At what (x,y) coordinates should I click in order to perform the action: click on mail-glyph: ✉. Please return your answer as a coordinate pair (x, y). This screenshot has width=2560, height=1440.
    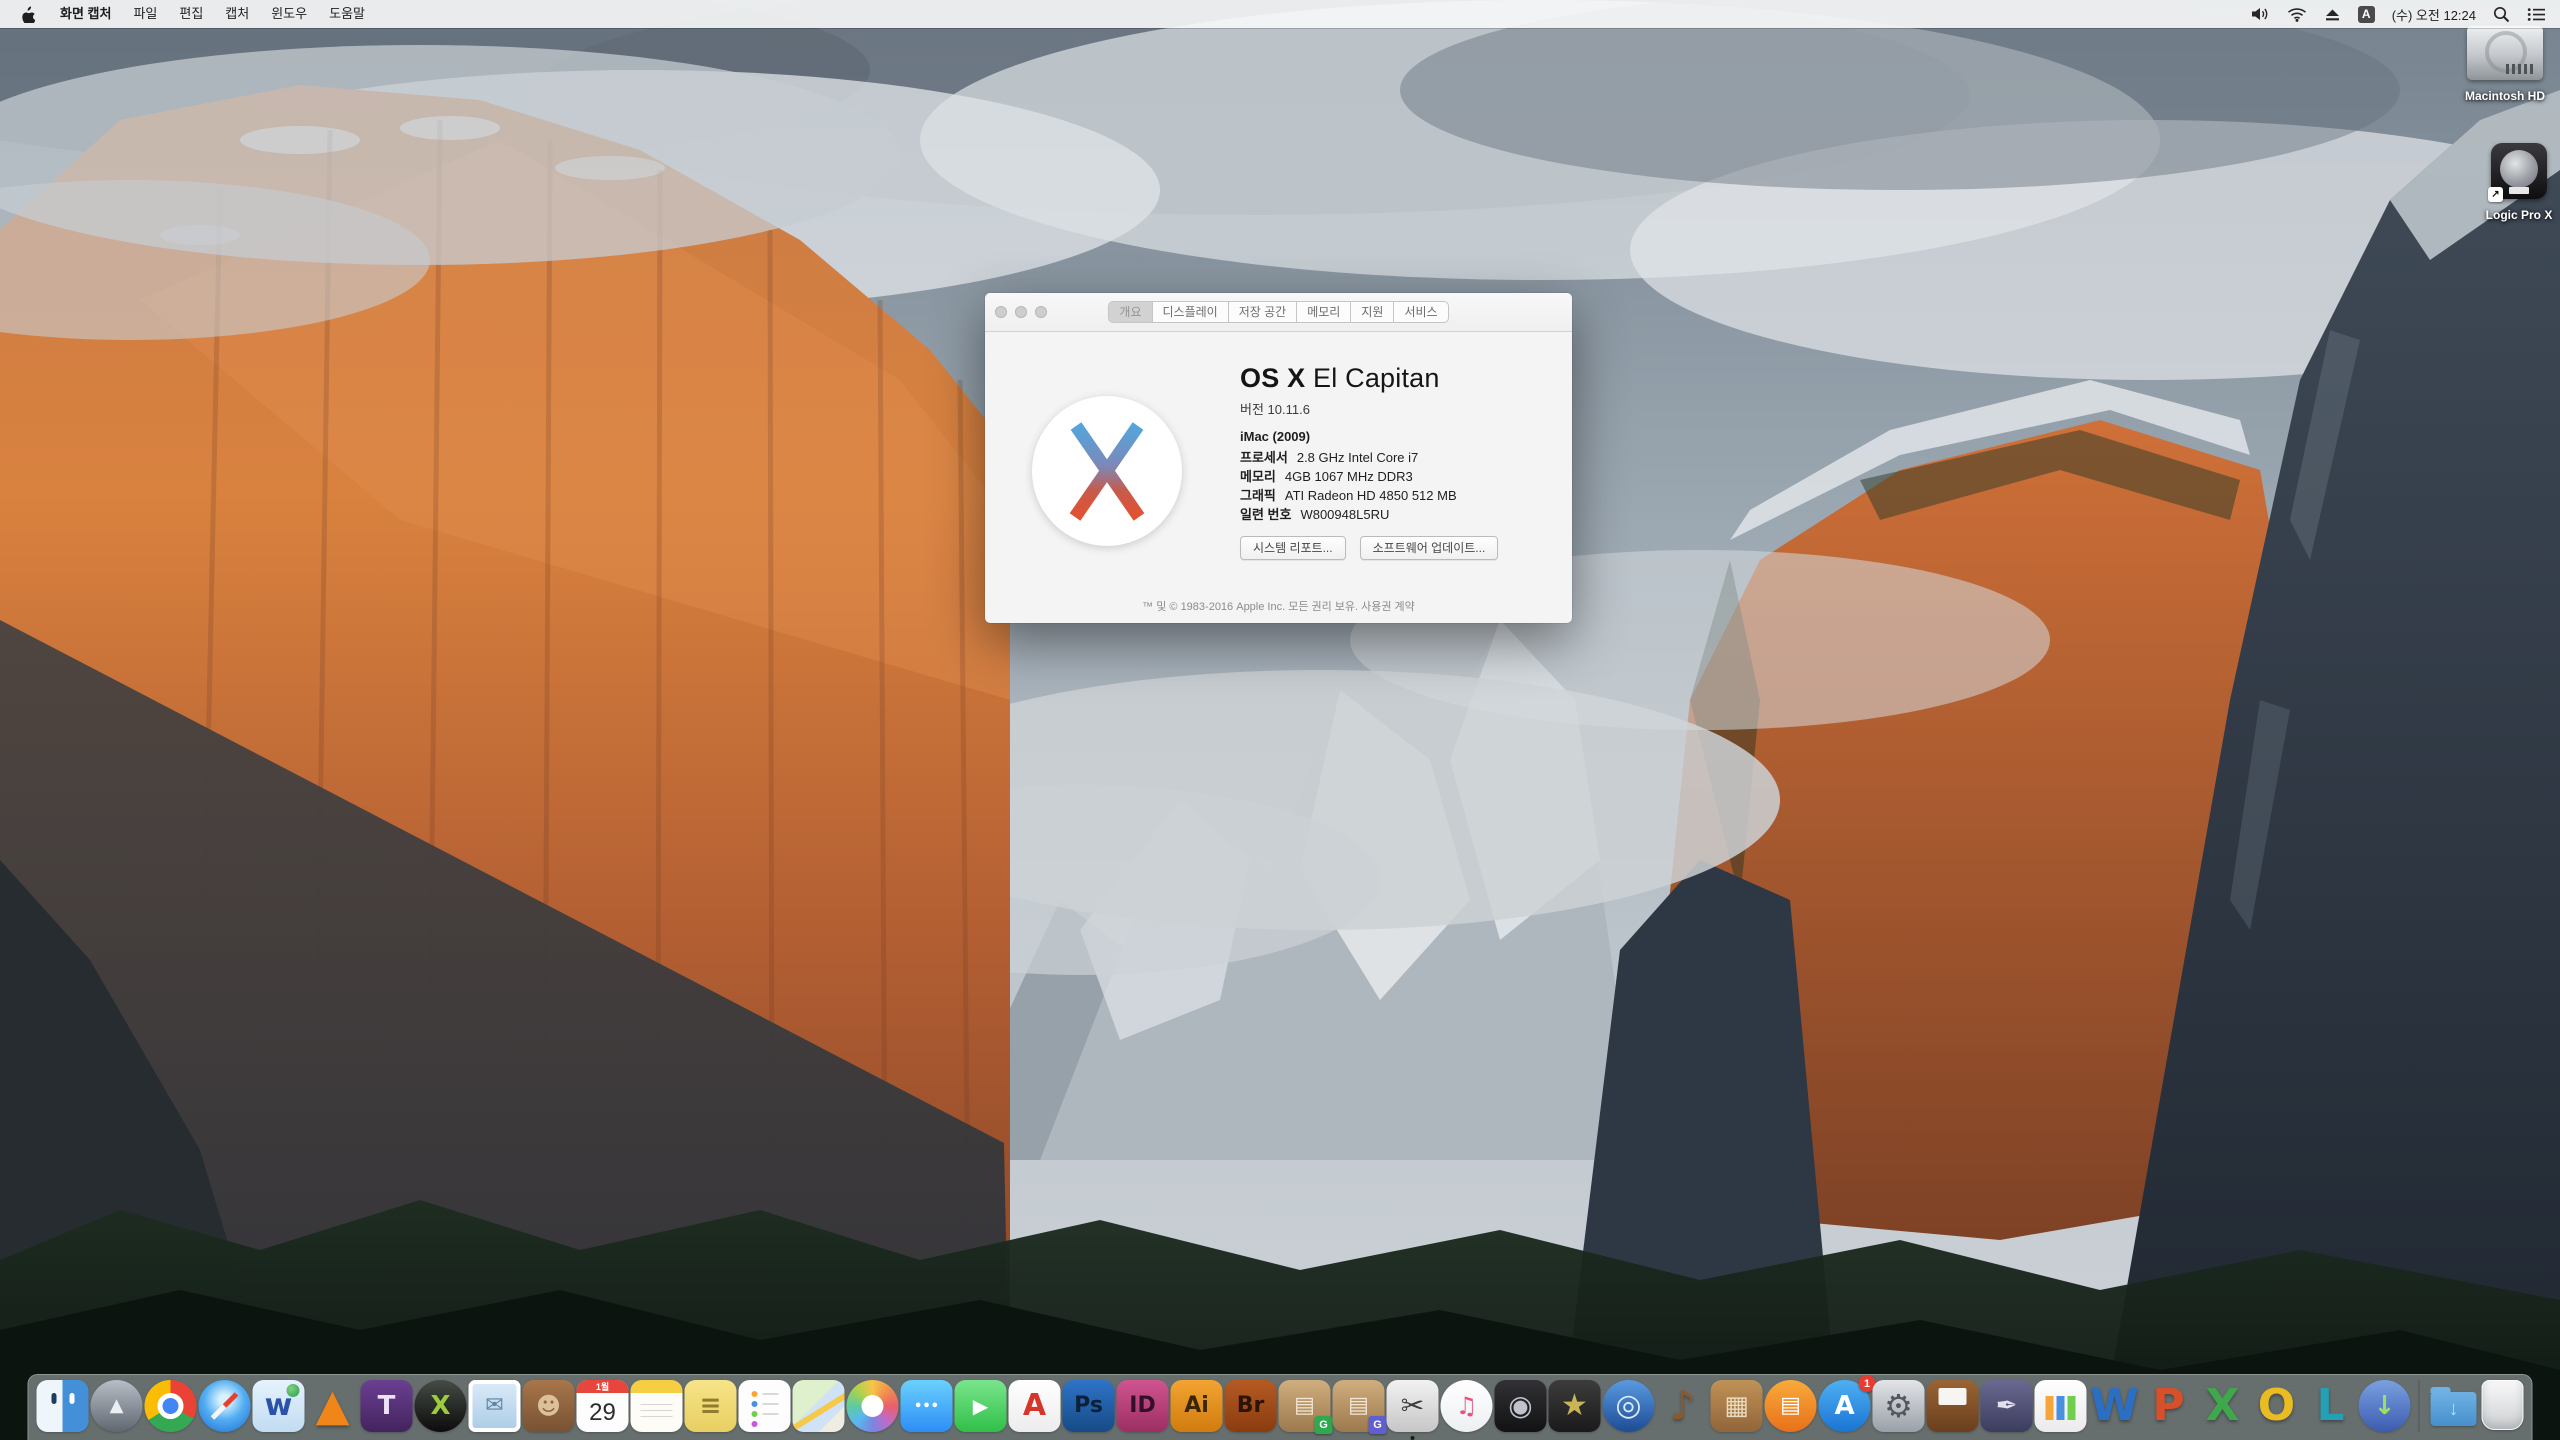
    Looking at the image, I should click on (494, 1405).